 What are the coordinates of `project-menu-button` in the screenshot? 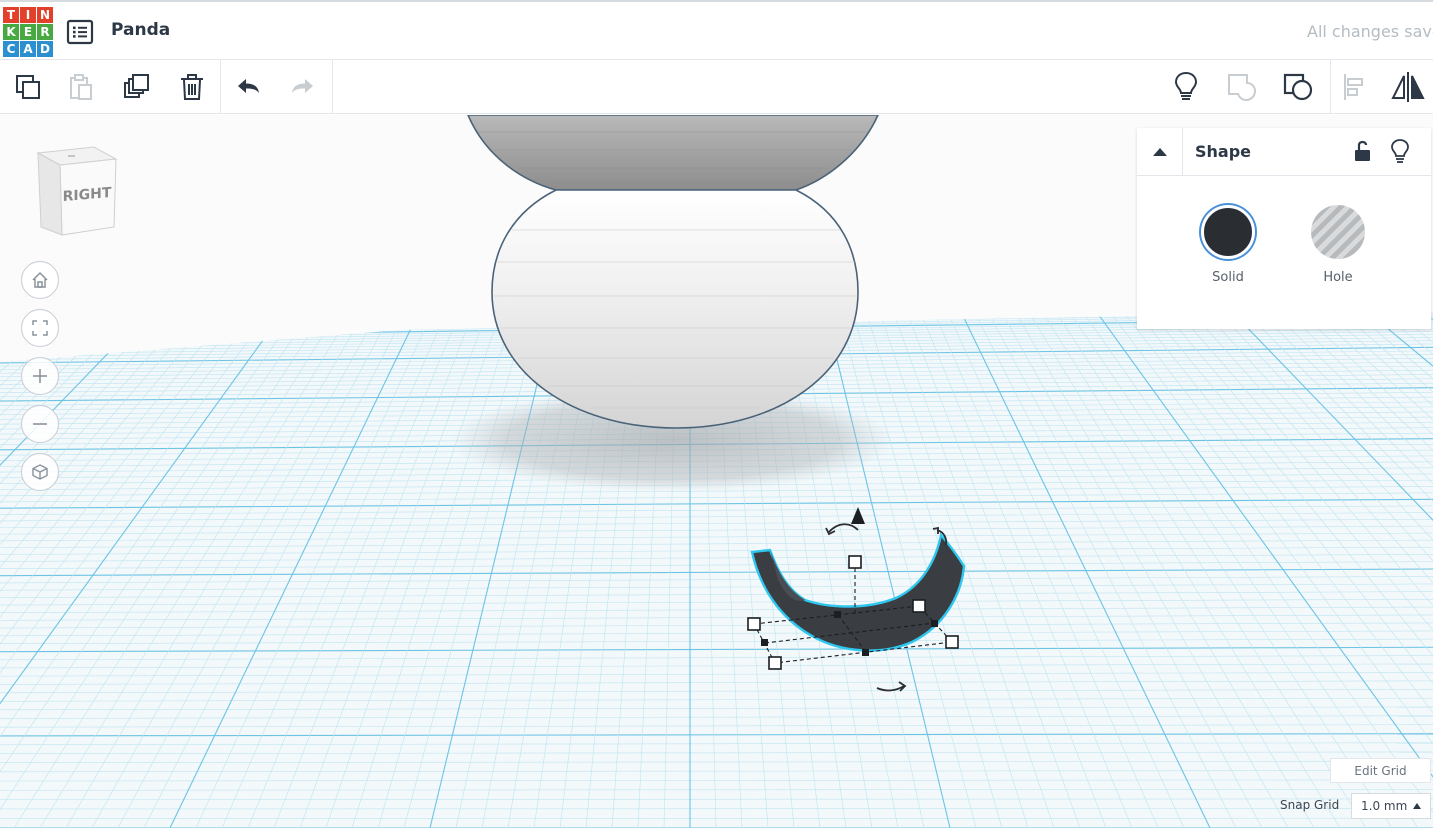 It's located at (80, 32).